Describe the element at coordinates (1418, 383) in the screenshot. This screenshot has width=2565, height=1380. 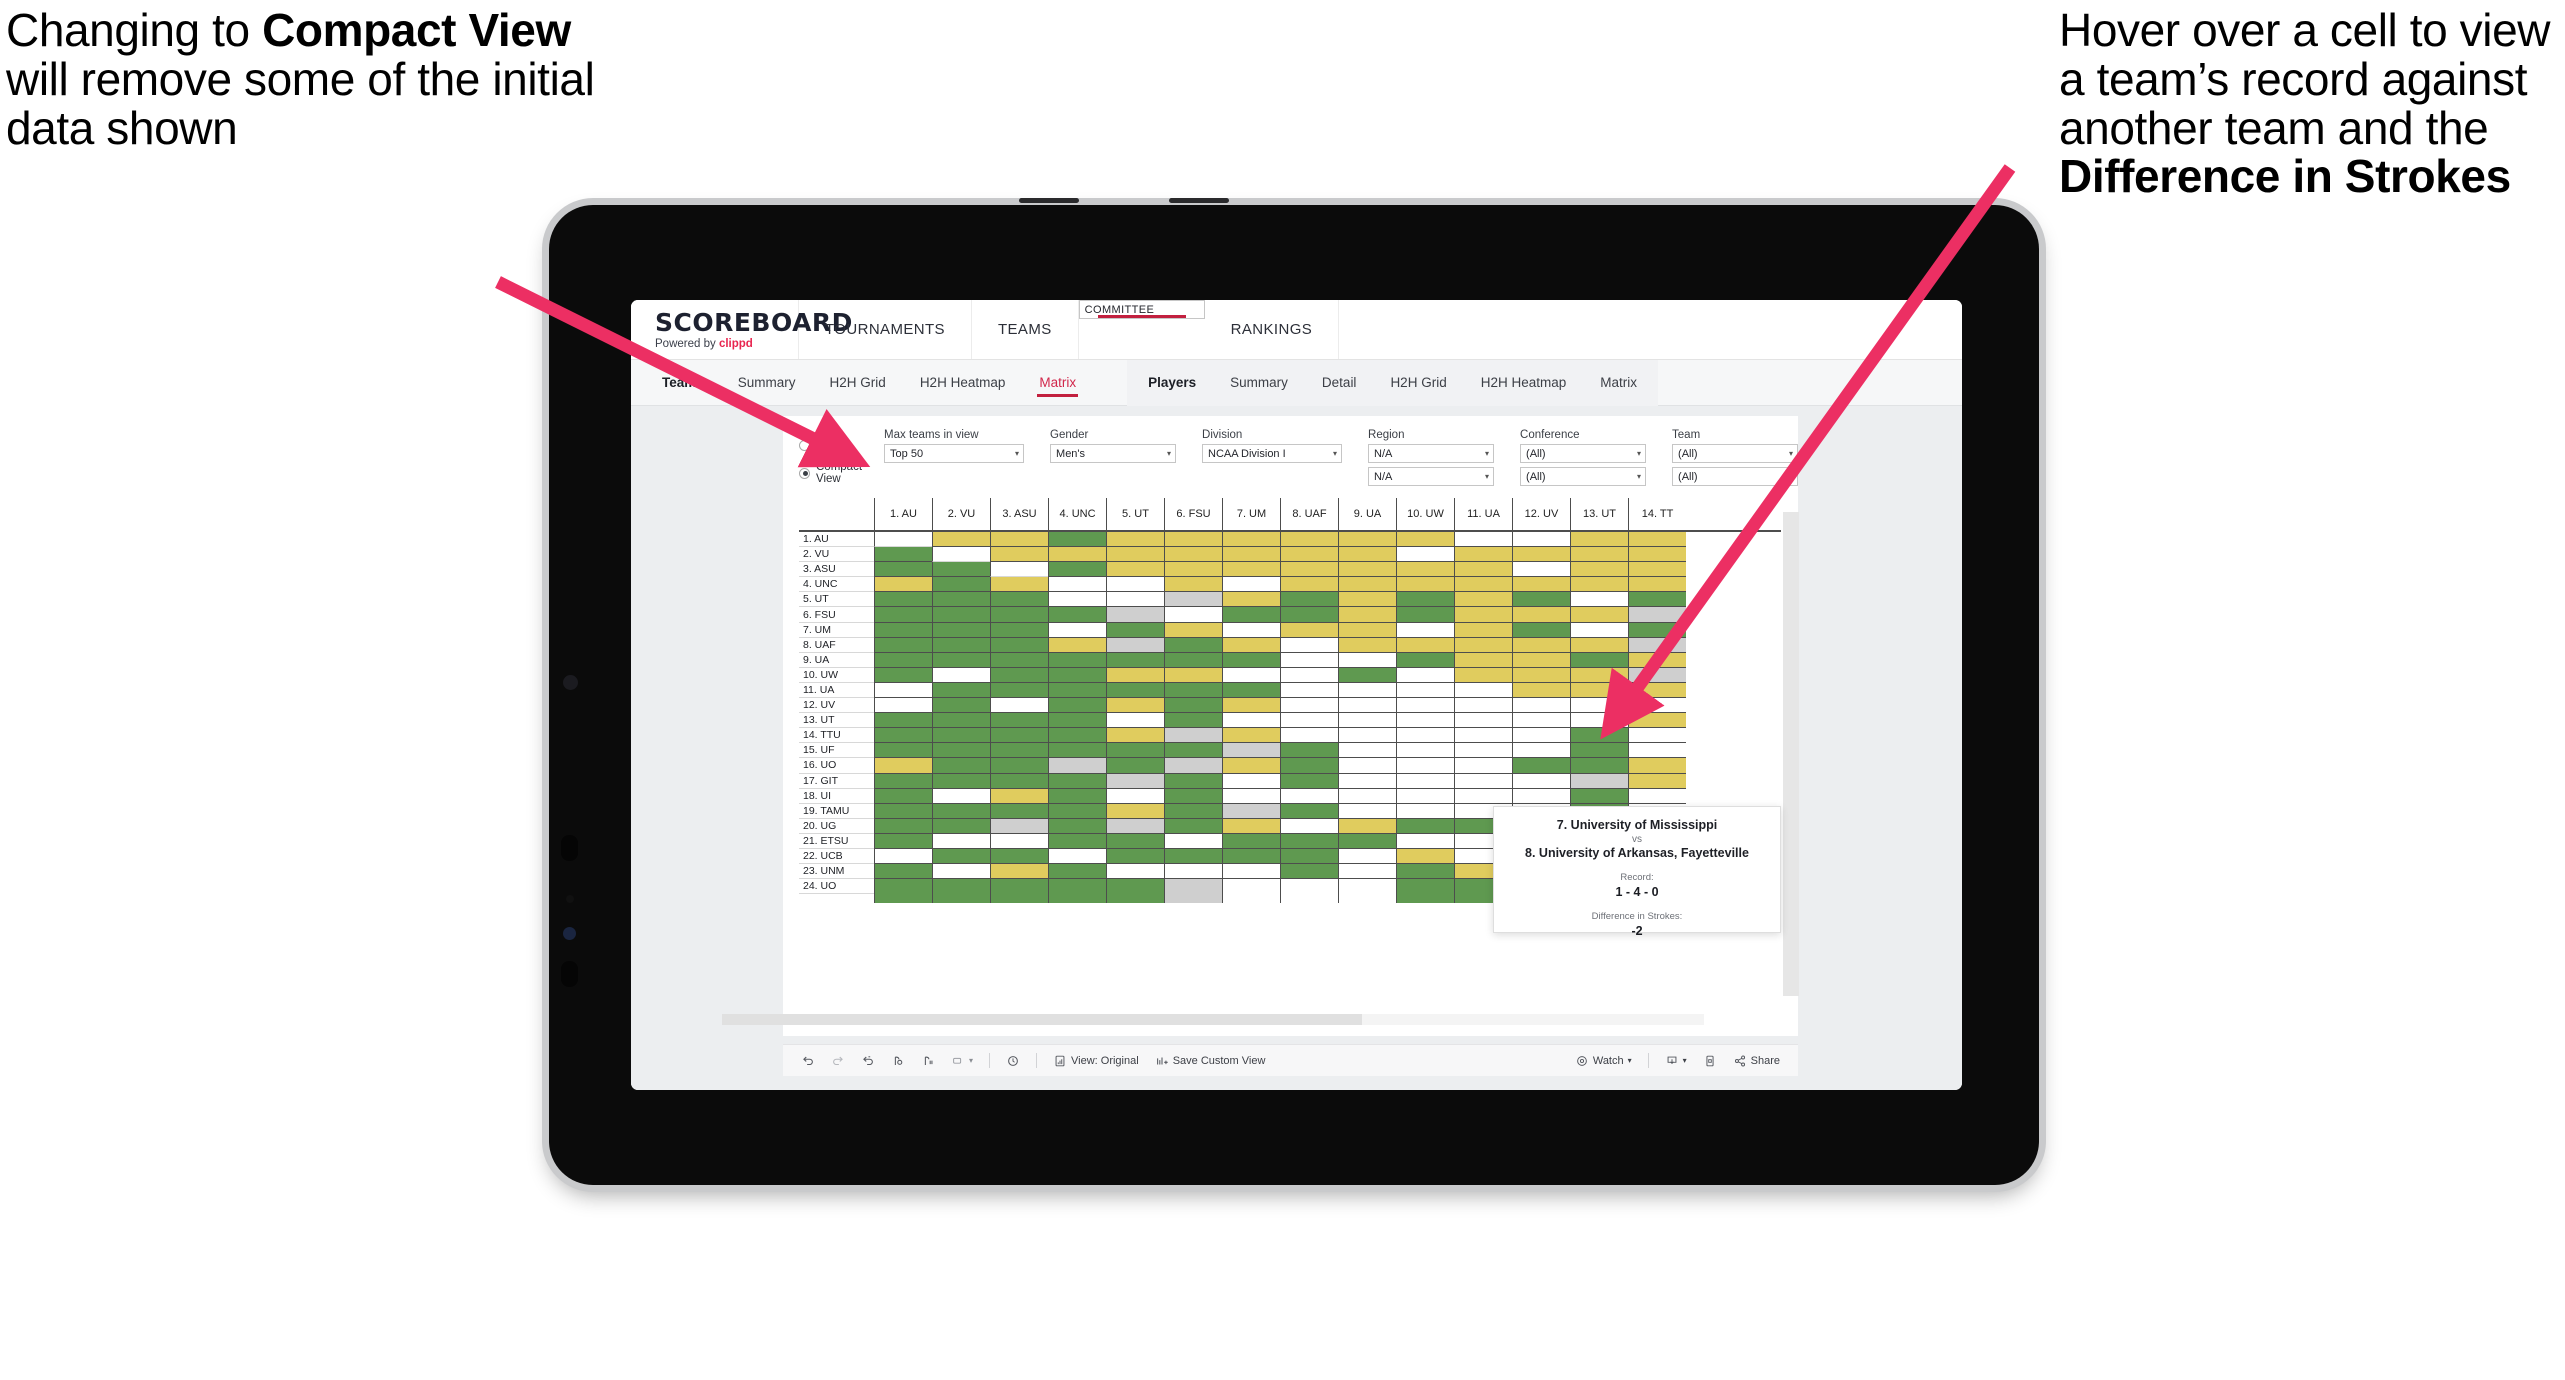
I see `tab-players-h2h-grid: H2H Grid` at that location.